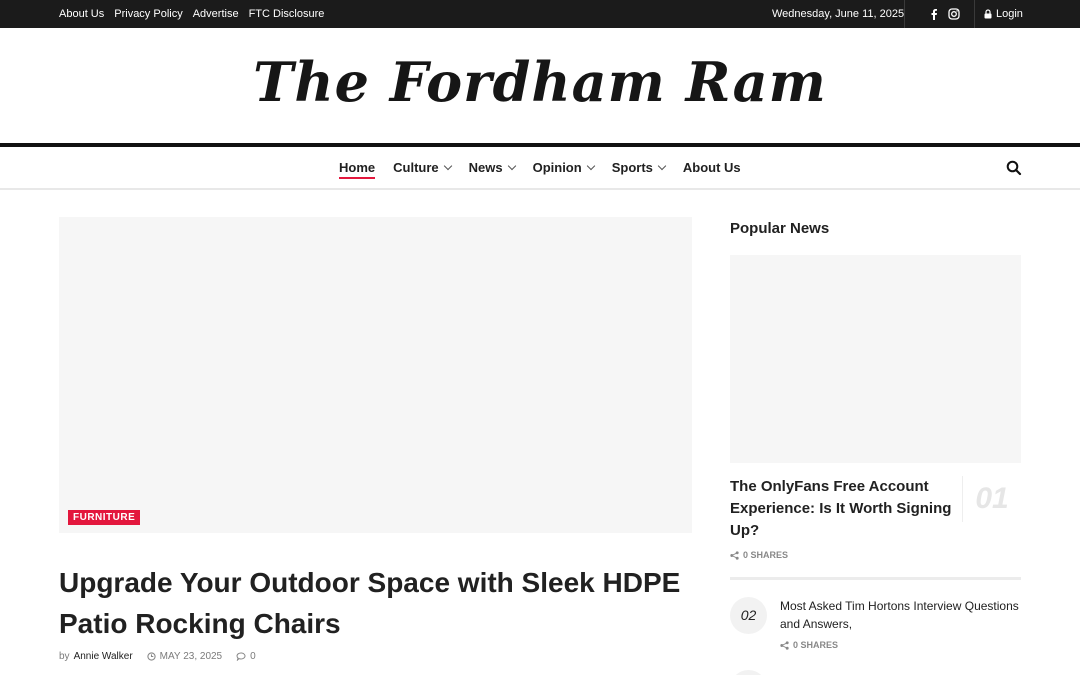  I want to click on site-logo: The Fordham Ram, so click(540, 82).